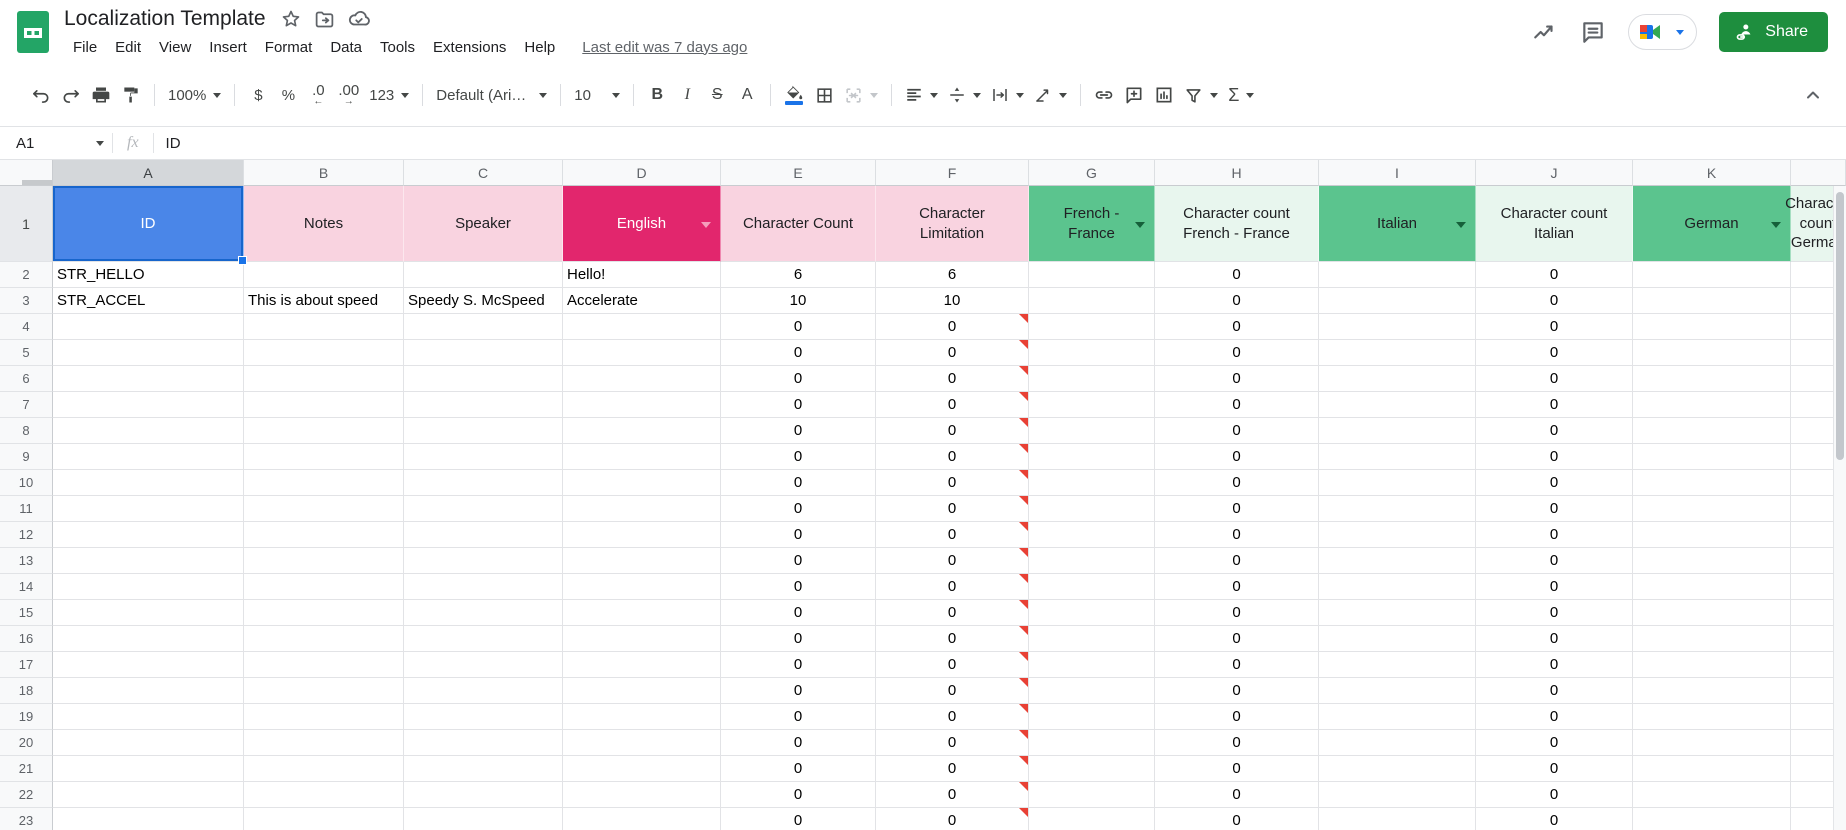 The height and width of the screenshot is (830, 1846). What do you see at coordinates (1397, 405) in the screenshot?
I see `cell-I7` at bounding box center [1397, 405].